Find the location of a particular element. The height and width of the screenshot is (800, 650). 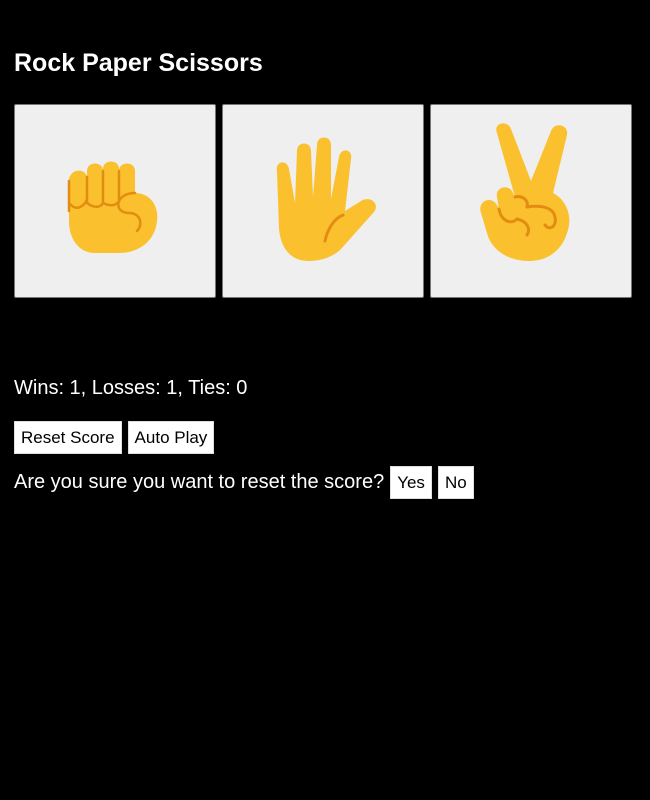

confirm-yes-button: Yes is located at coordinates (411, 482).